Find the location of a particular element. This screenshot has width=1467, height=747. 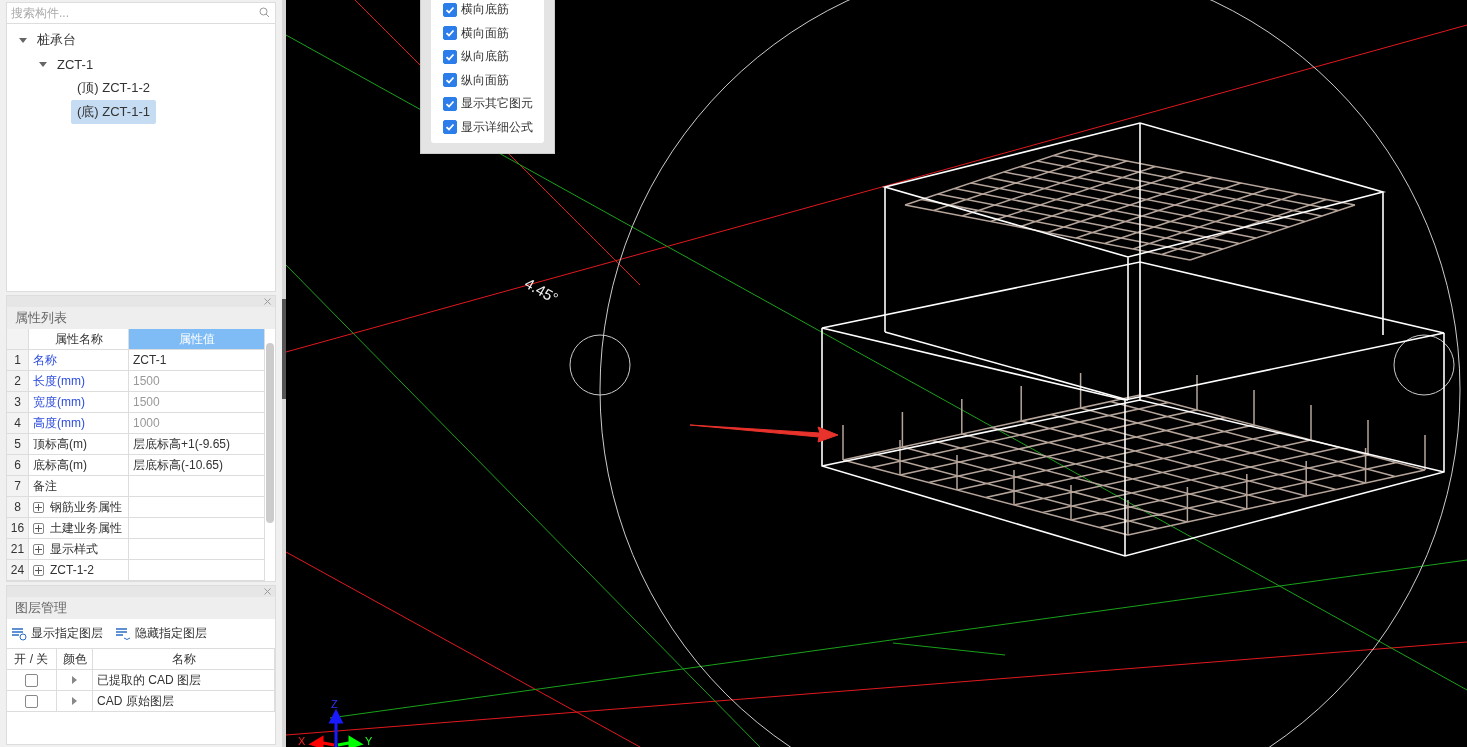

row-number: 3 is located at coordinates (18, 402).